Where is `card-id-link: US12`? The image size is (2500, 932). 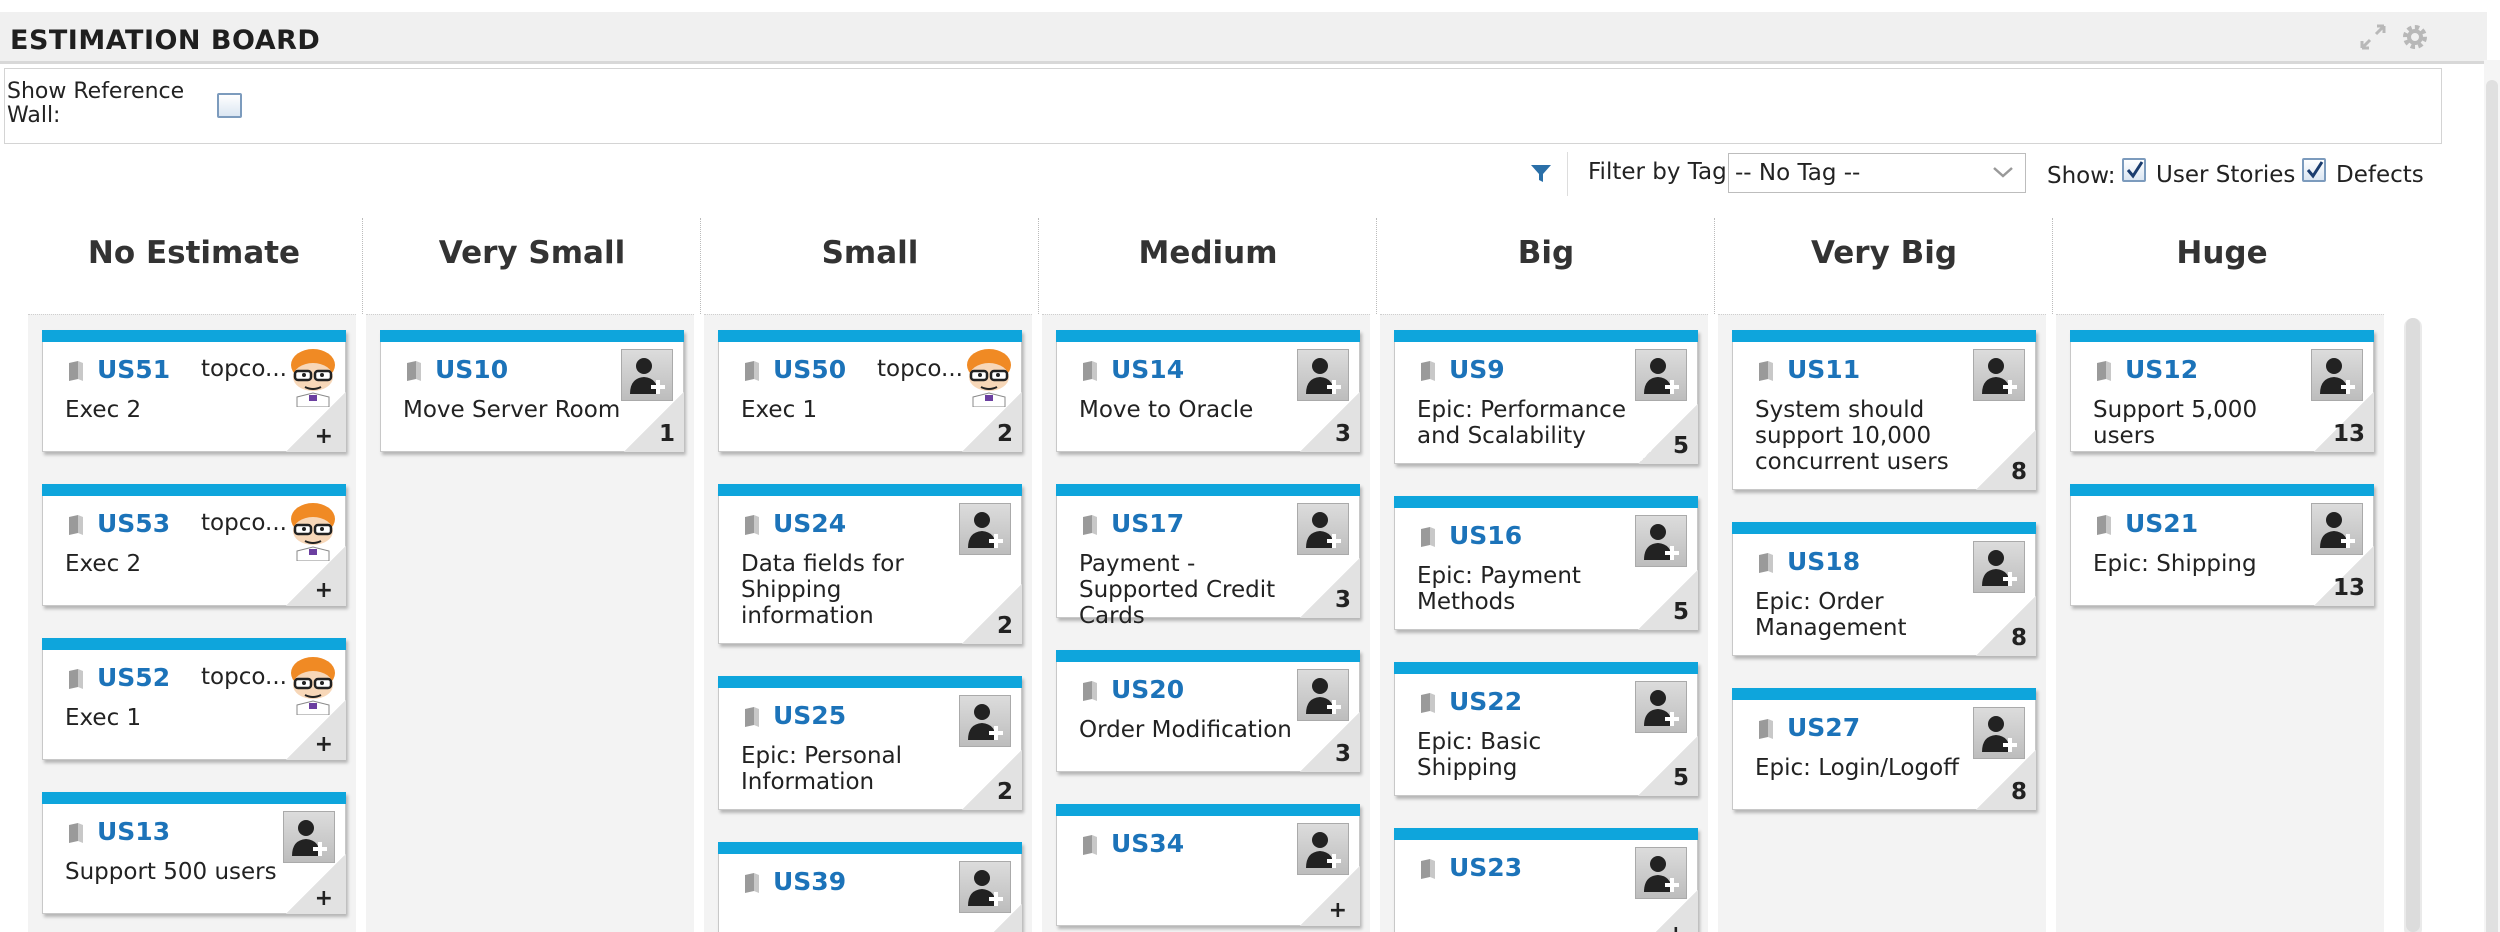 card-id-link: US12 is located at coordinates (2161, 369).